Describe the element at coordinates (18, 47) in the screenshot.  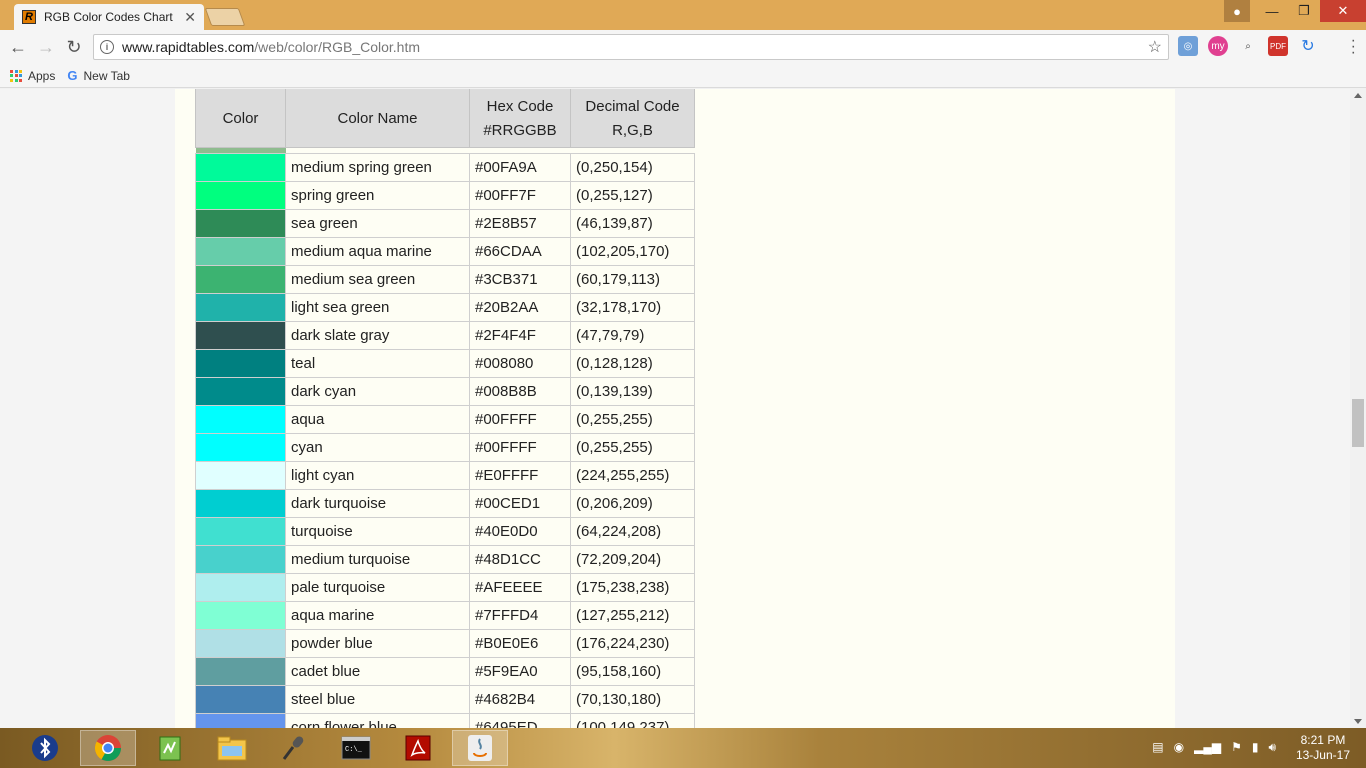
I see `back-arrow-icon: ←` at that location.